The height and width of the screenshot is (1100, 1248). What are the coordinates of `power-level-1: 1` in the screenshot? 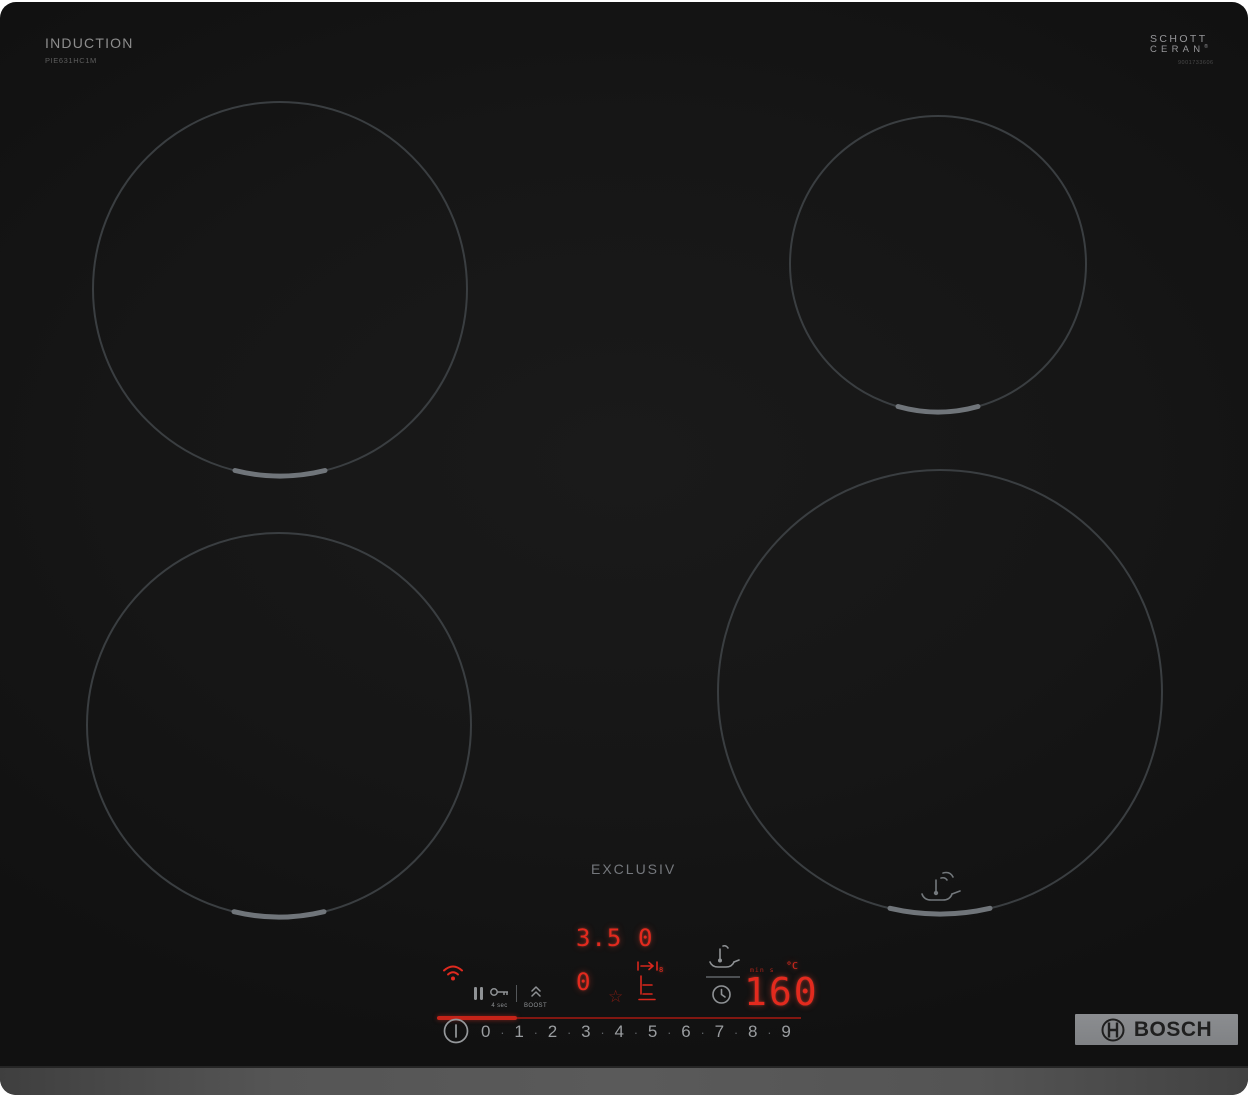 It's located at (518, 1032).